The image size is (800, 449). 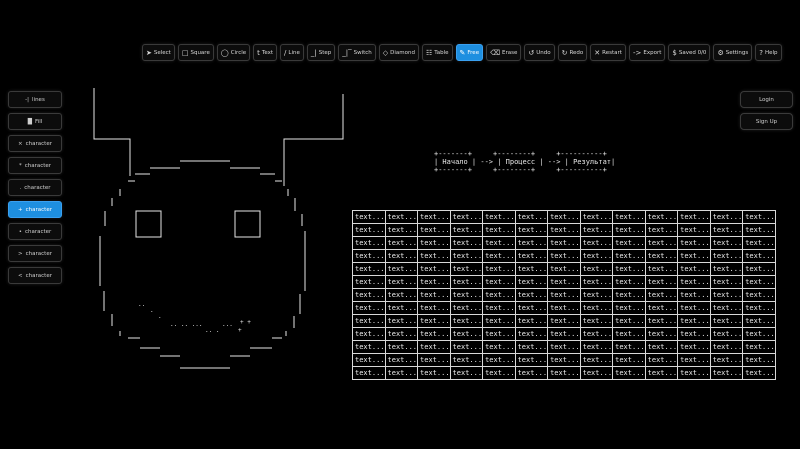 I want to click on brush-option-8: < character, so click(x=35, y=275).